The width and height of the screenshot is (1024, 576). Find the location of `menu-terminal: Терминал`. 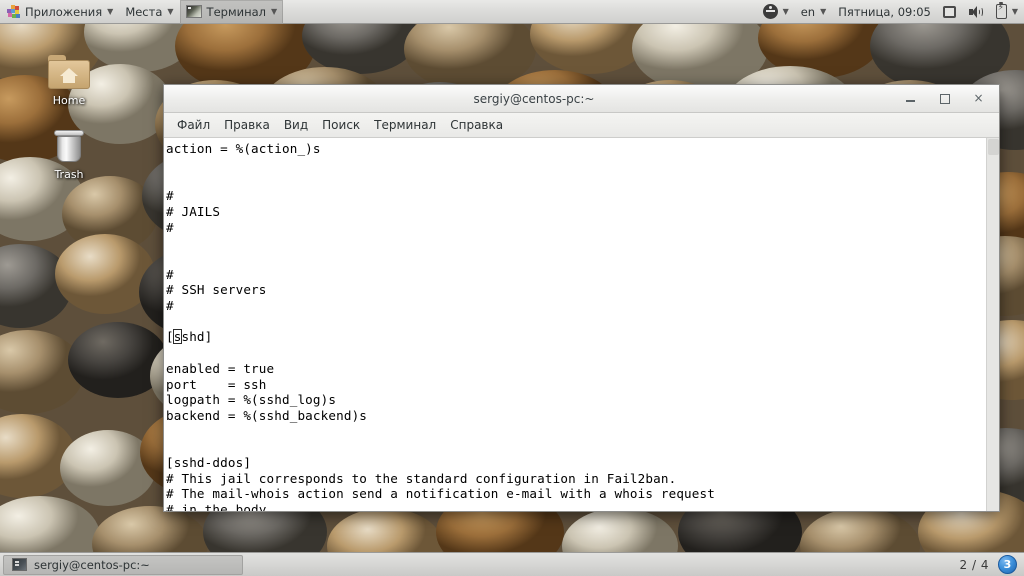

menu-terminal: Терминал is located at coordinates (405, 125).